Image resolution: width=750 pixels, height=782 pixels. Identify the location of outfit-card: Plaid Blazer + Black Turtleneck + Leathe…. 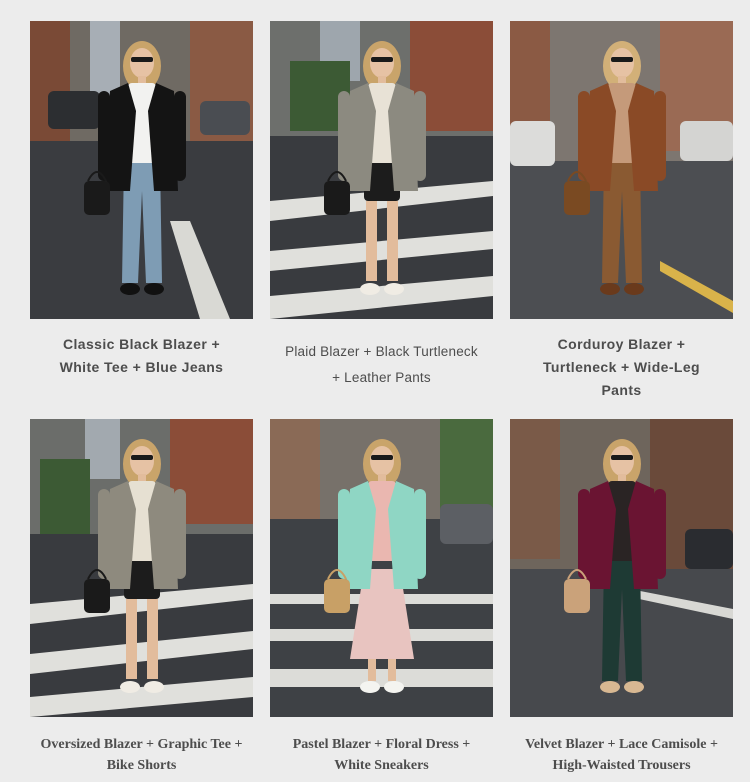
(381, 206).